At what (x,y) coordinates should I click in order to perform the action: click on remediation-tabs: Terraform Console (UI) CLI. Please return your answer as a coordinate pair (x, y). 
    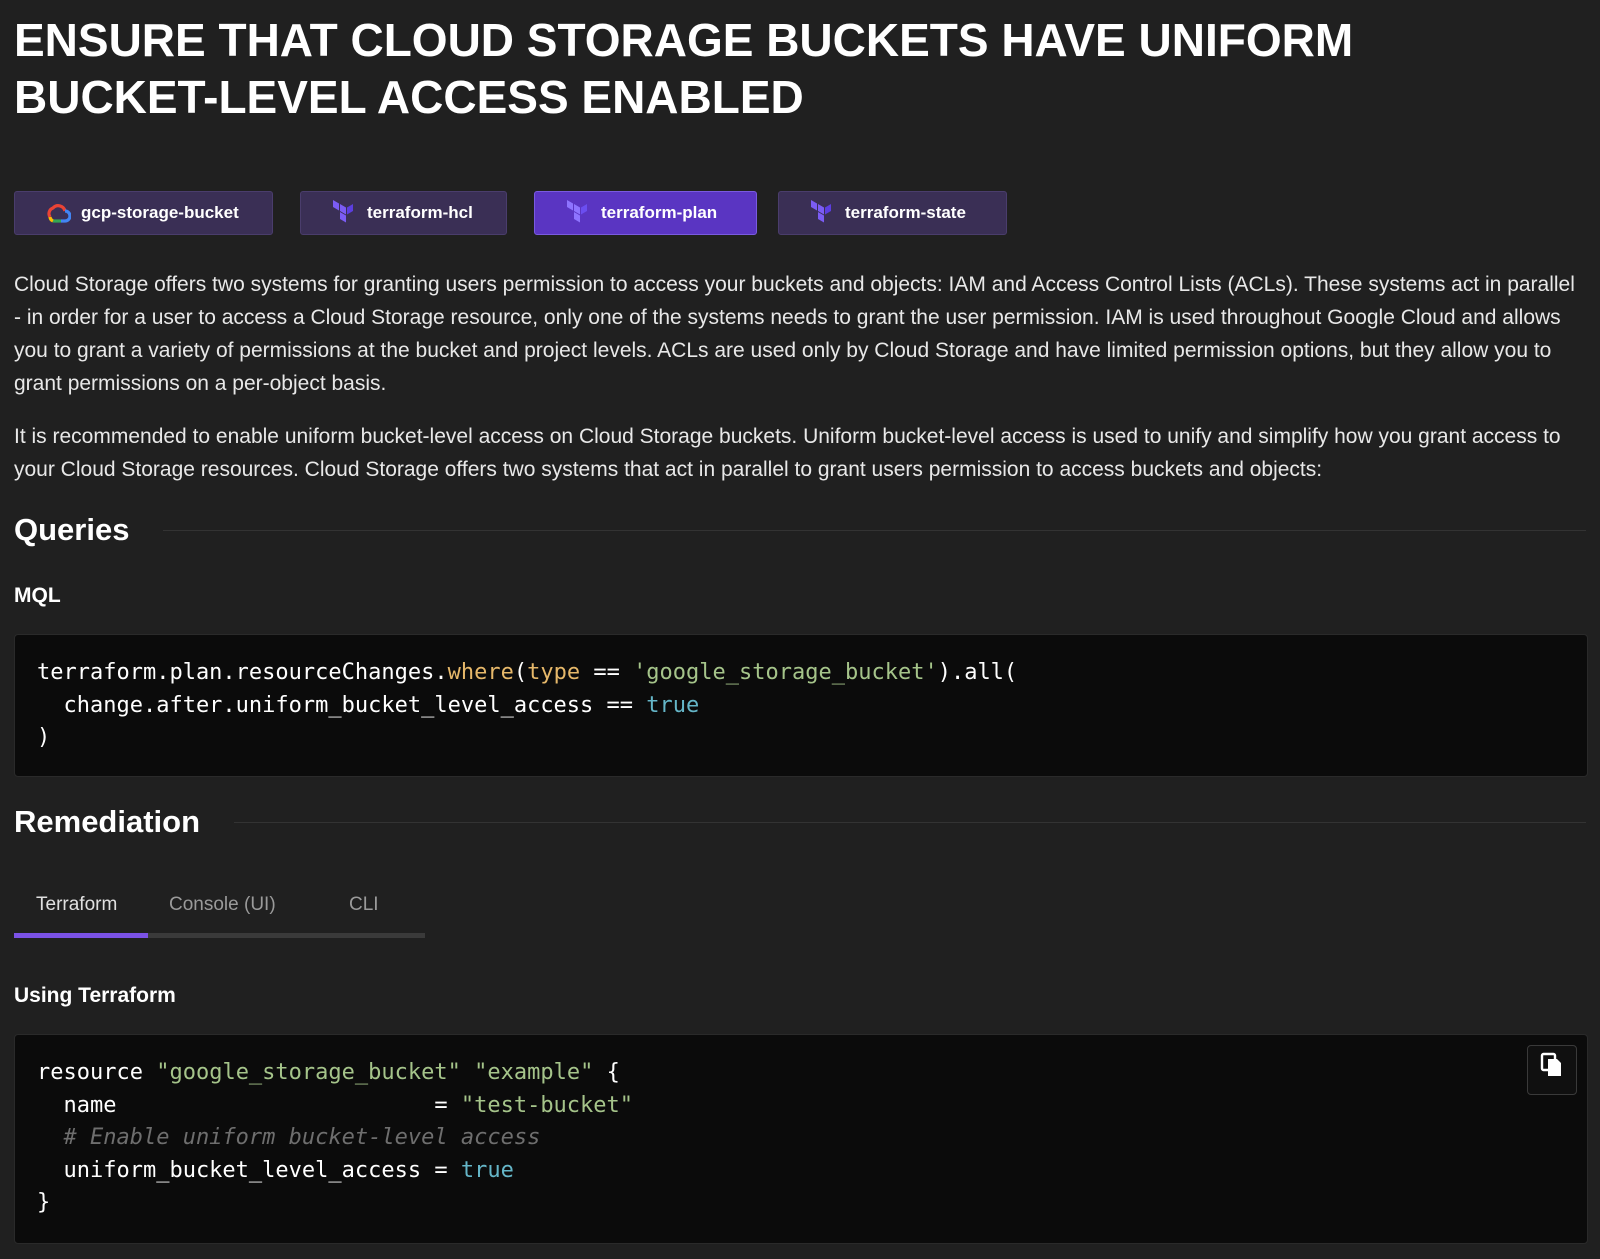
    Looking at the image, I should click on (219, 909).